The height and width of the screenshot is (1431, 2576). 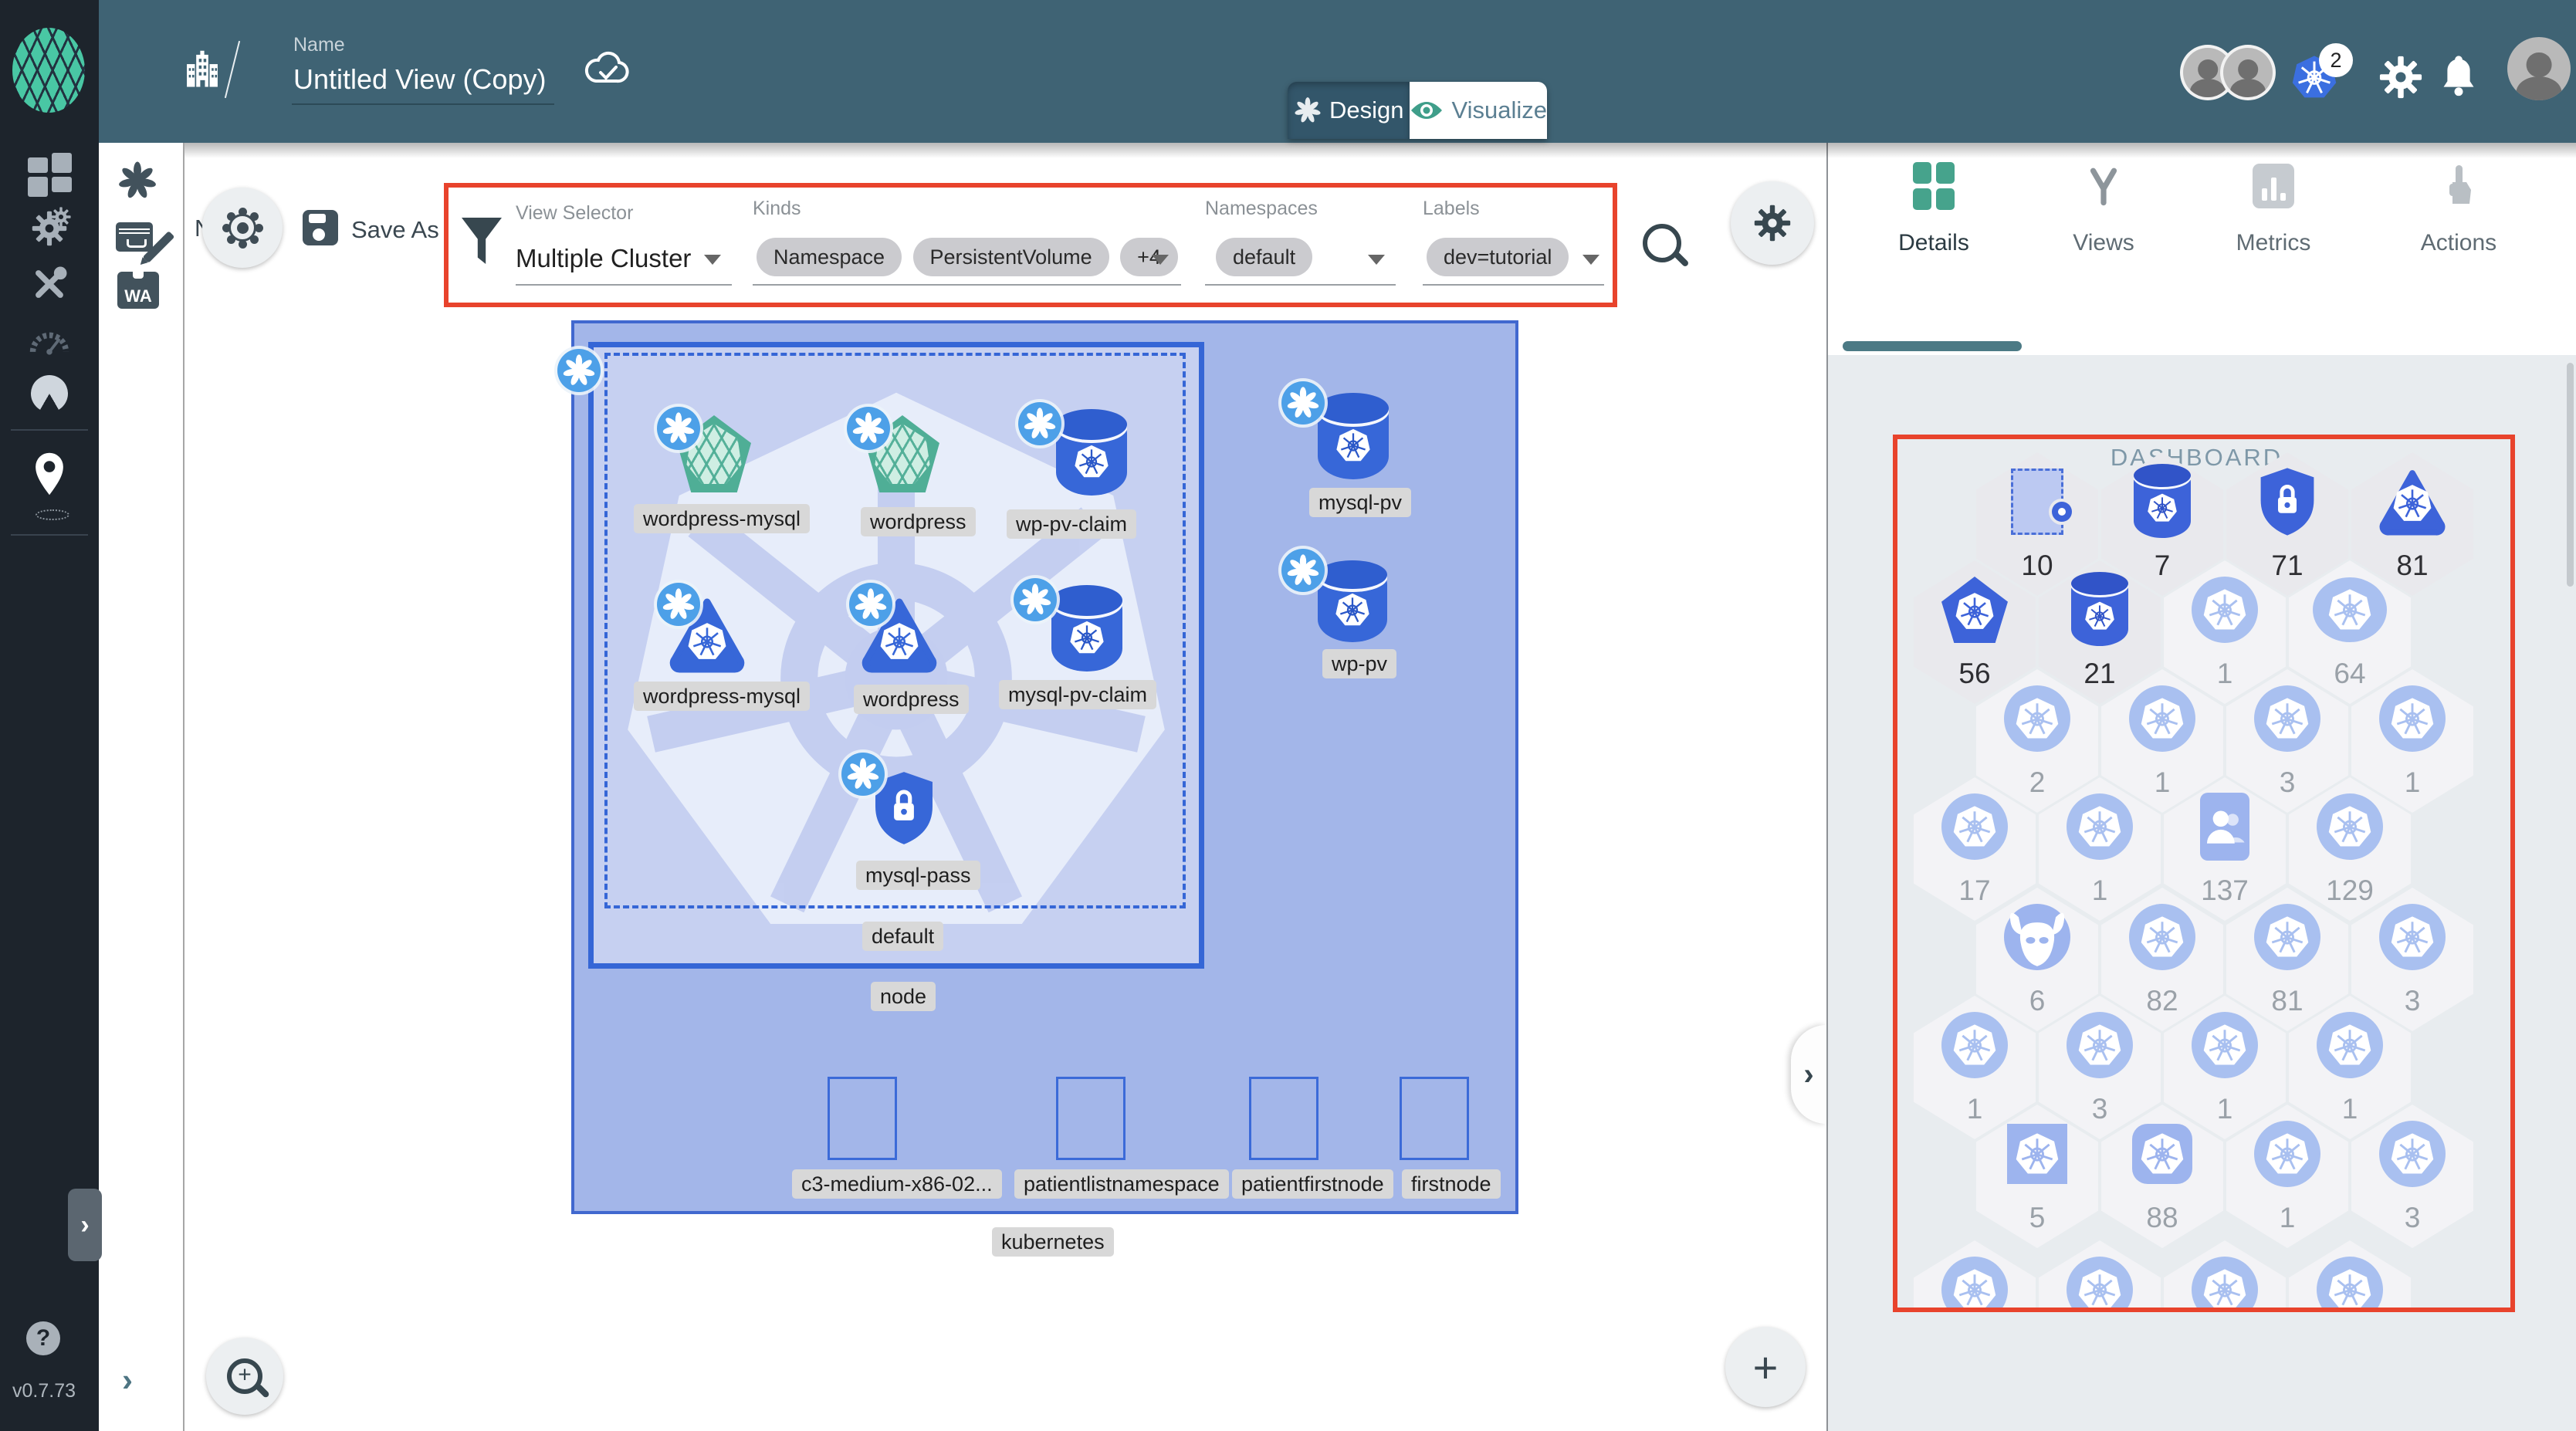 What do you see at coordinates (1934, 243) in the screenshot?
I see `tab-details: Details` at bounding box center [1934, 243].